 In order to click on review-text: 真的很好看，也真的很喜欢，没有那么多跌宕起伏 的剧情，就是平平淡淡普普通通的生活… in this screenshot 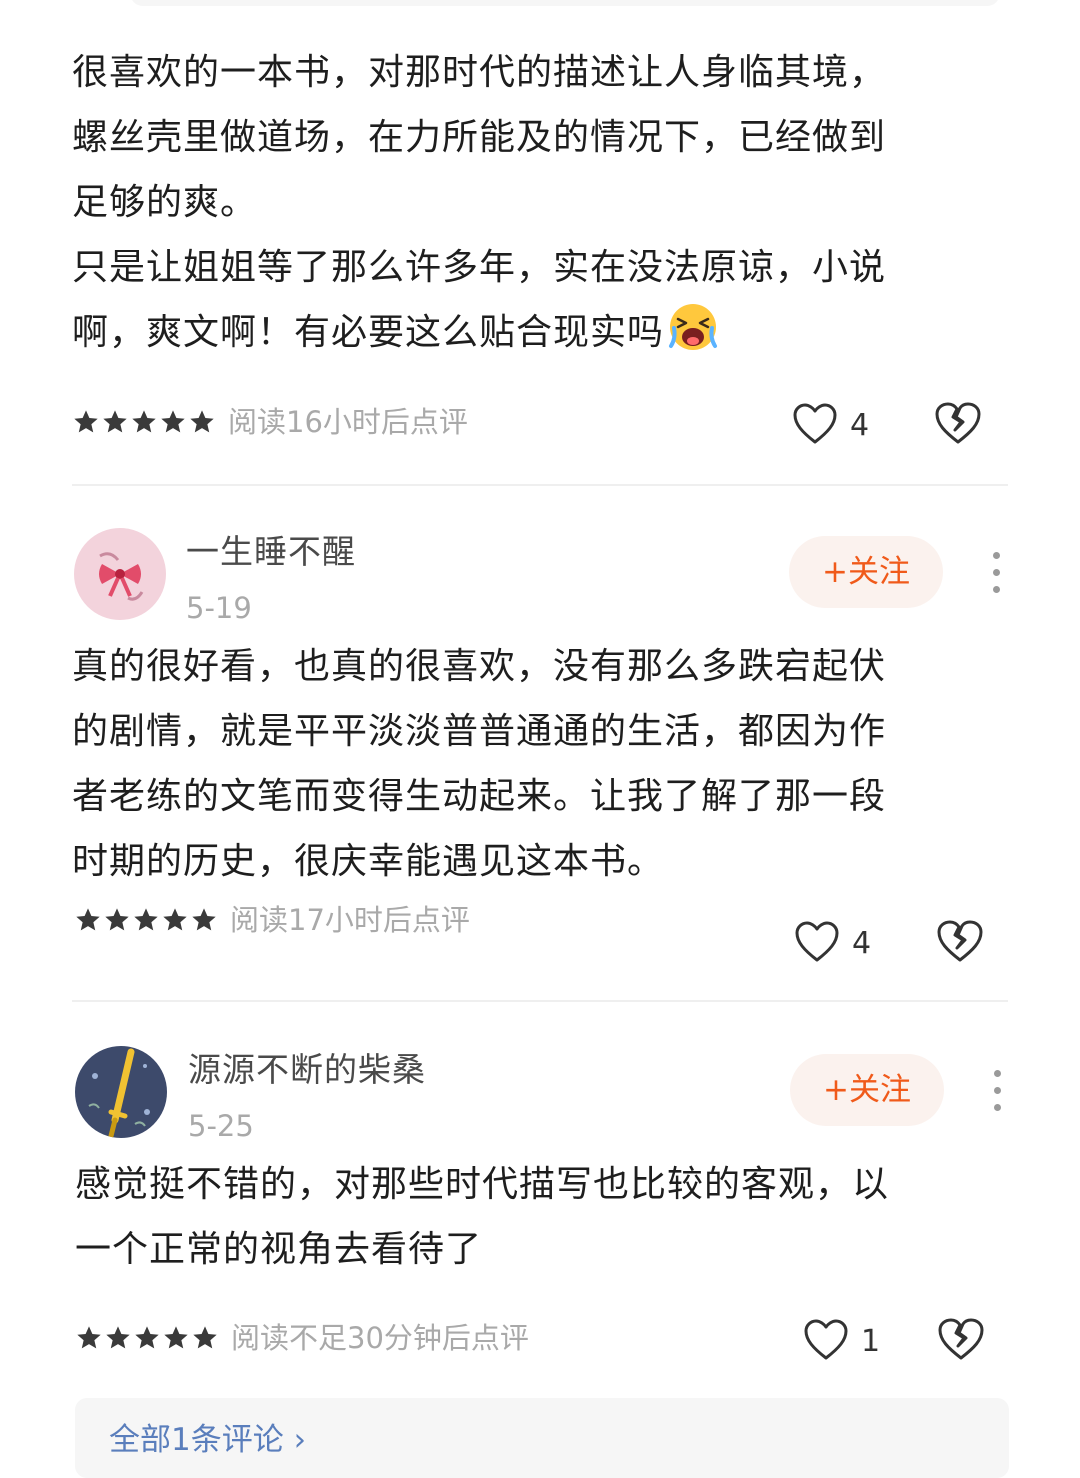, I will do `click(479, 764)`.